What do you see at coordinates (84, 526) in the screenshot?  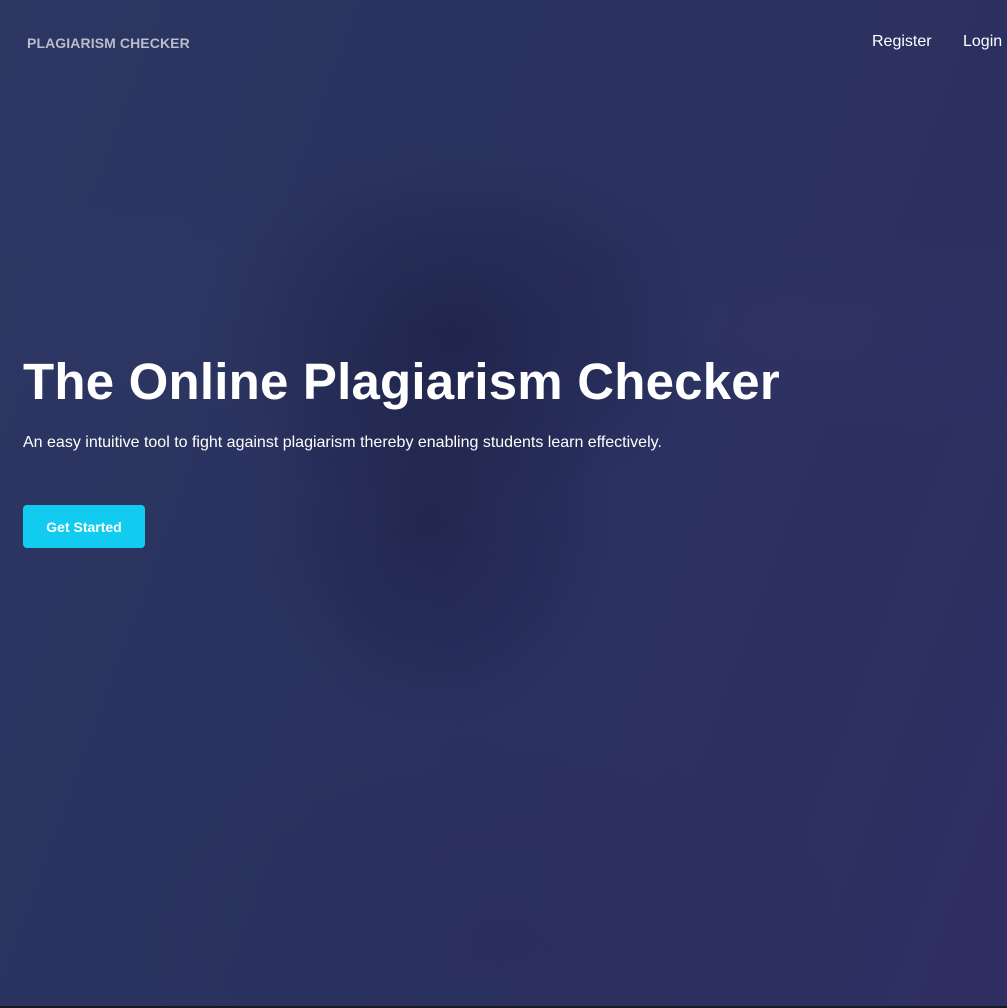 I see `get-started-button: Get Started` at bounding box center [84, 526].